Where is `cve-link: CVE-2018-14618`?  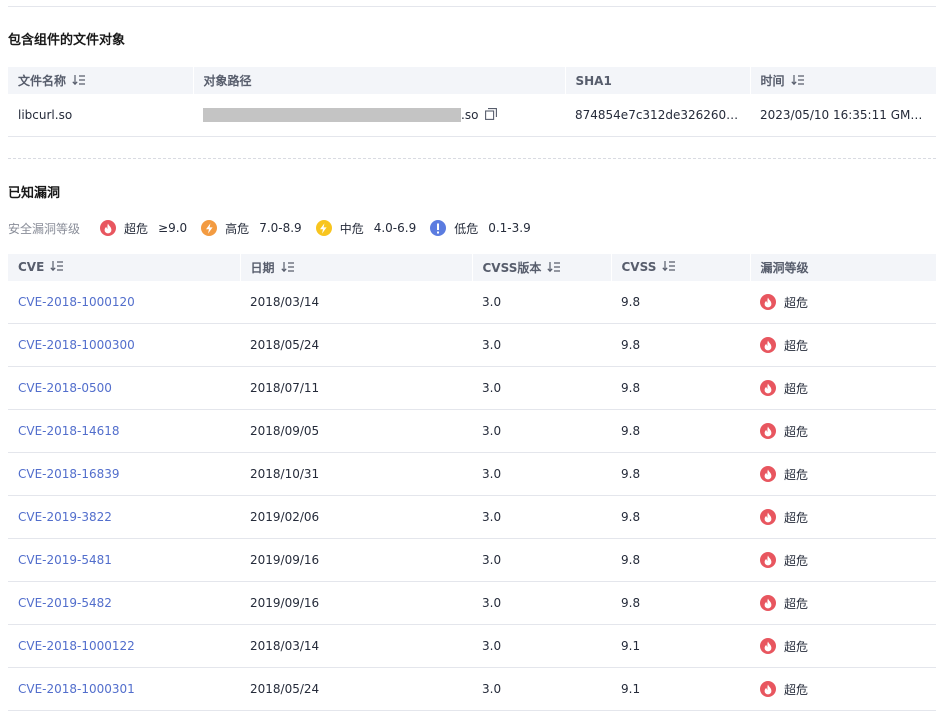 cve-link: CVE-2018-14618 is located at coordinates (124, 431).